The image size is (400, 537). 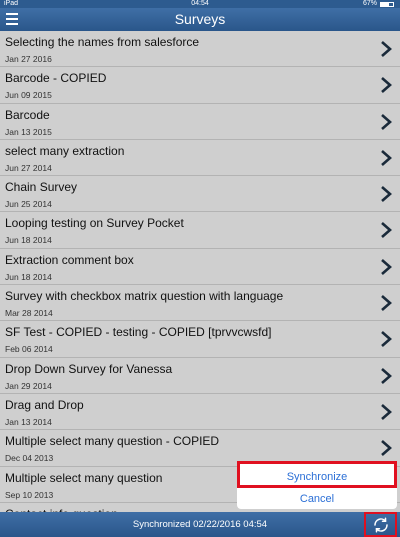 What do you see at coordinates (112, 441) in the screenshot?
I see `survey-name: Multiple select many question - COPIED` at bounding box center [112, 441].